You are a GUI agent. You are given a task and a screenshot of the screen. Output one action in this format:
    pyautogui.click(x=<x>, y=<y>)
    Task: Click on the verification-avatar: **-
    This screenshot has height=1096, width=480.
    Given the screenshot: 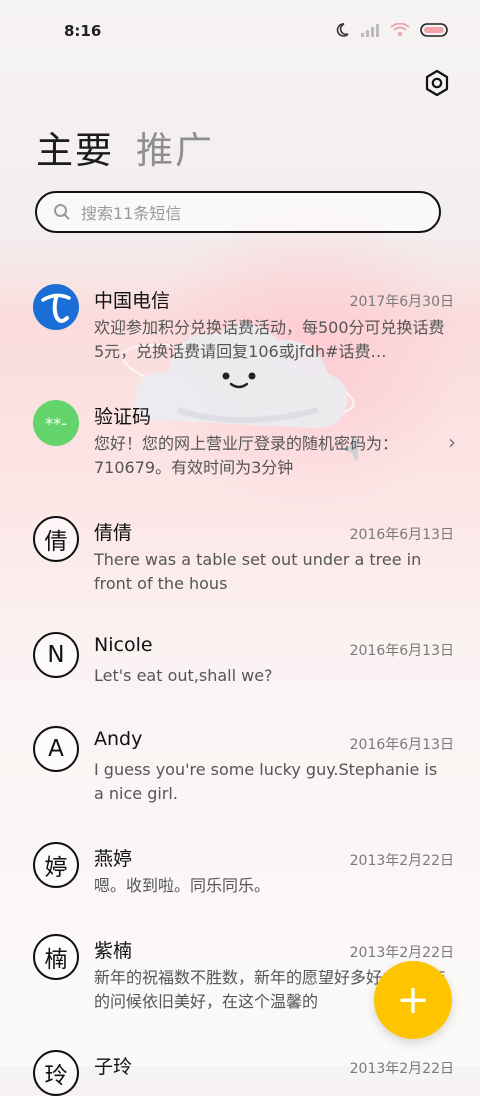 What is the action you would take?
    pyautogui.click(x=56, y=423)
    